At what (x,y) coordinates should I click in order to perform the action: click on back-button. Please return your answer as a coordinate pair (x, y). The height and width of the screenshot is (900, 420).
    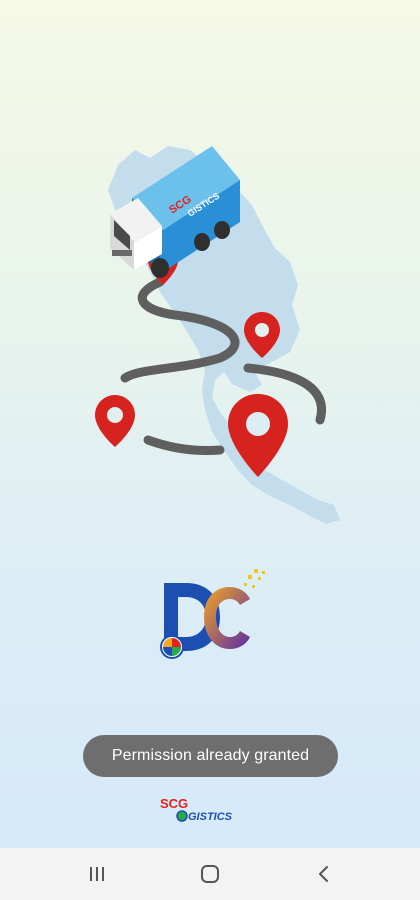
    Looking at the image, I should click on (323, 874).